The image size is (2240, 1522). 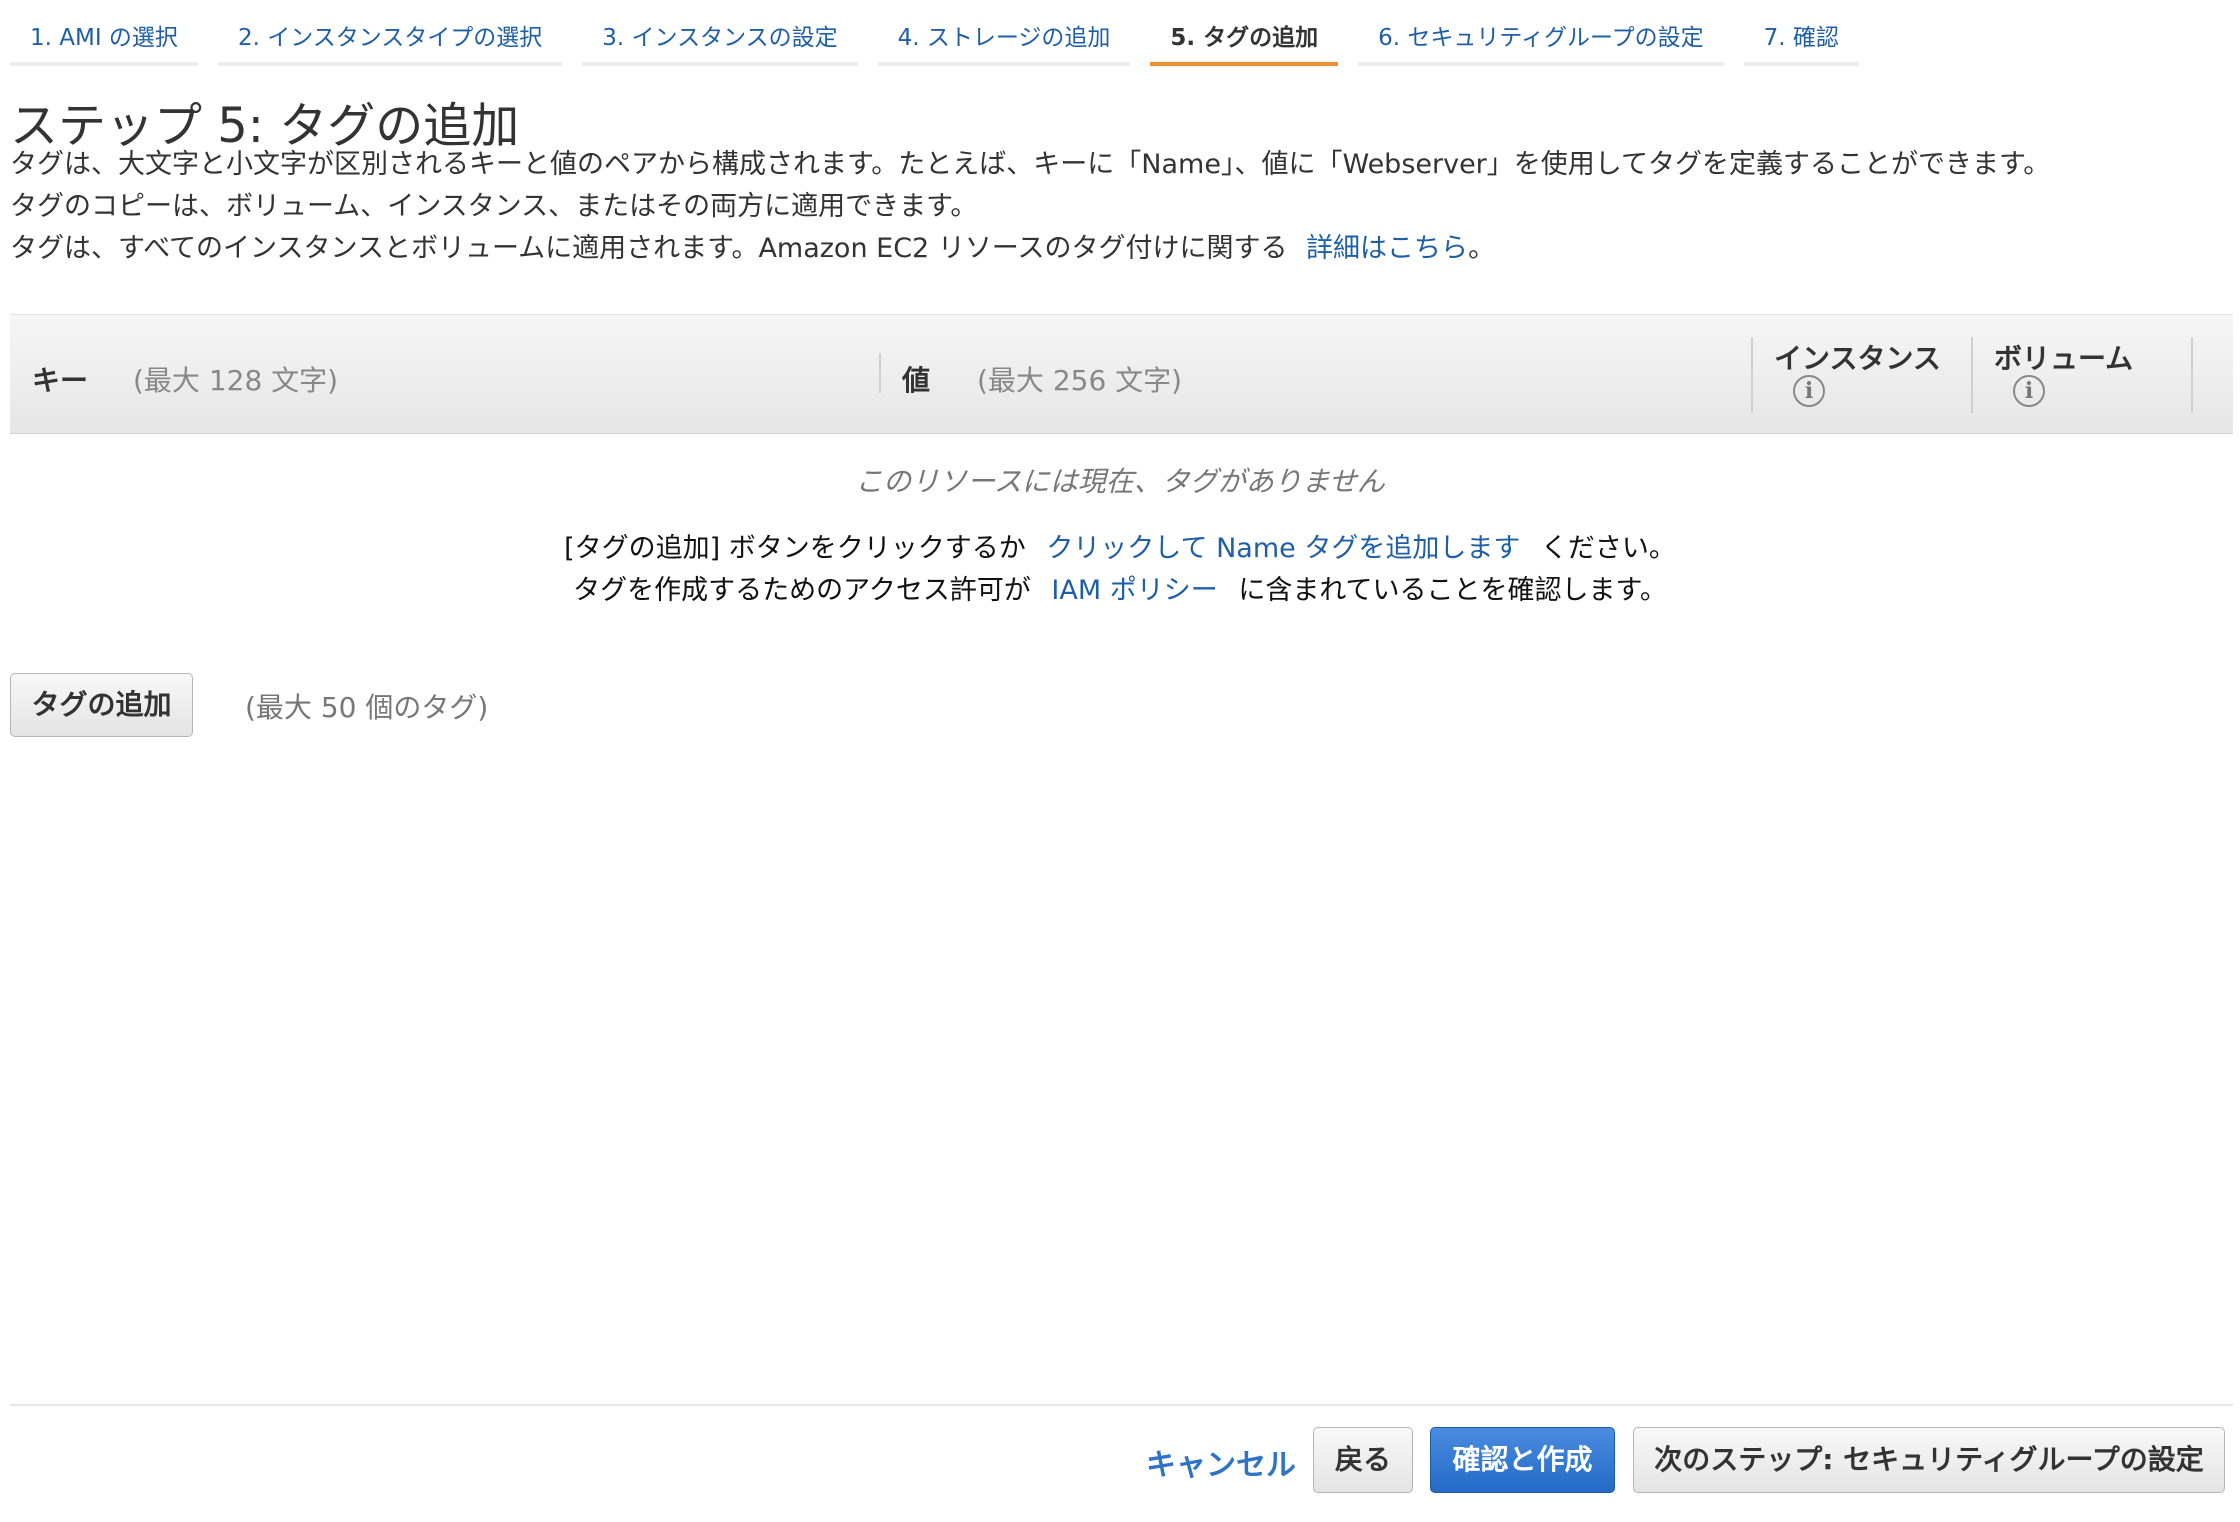 I want to click on add-tag-button: タグの追加, so click(x=101, y=705).